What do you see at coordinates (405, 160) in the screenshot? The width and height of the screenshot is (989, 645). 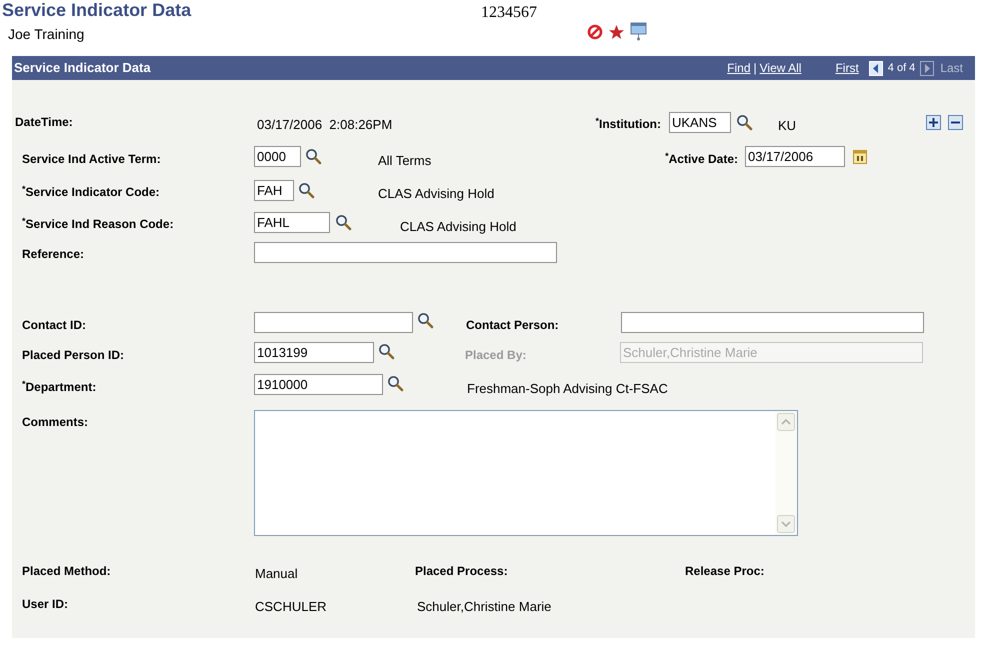 I see `description-text: All Terms` at bounding box center [405, 160].